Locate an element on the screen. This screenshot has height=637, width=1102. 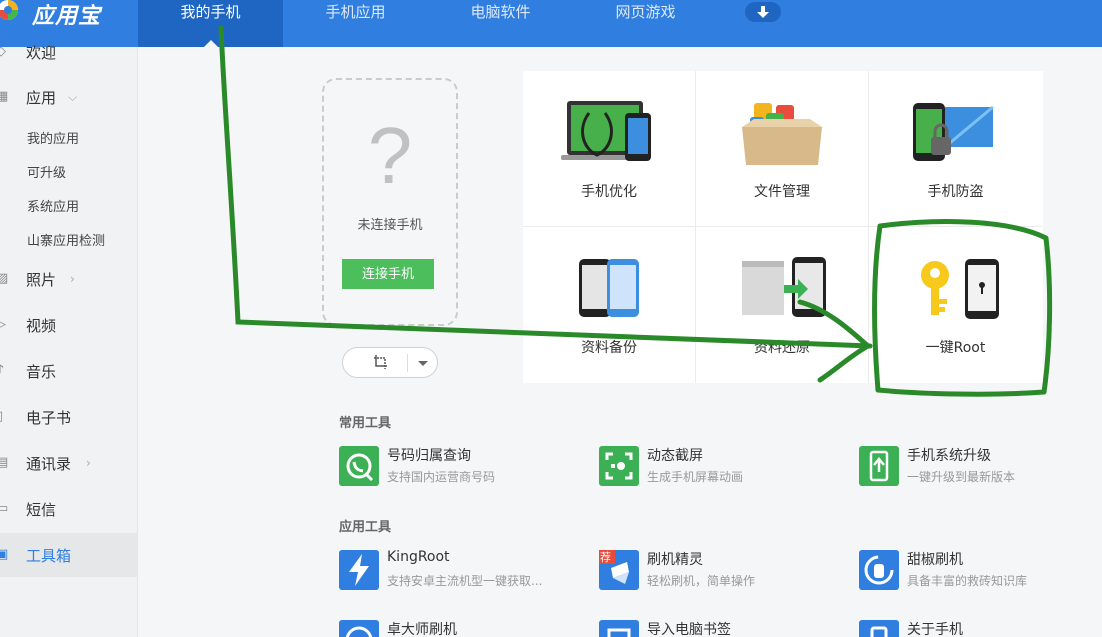
sidebar-subitem-upgradable: 可升级 is located at coordinates (46, 171).